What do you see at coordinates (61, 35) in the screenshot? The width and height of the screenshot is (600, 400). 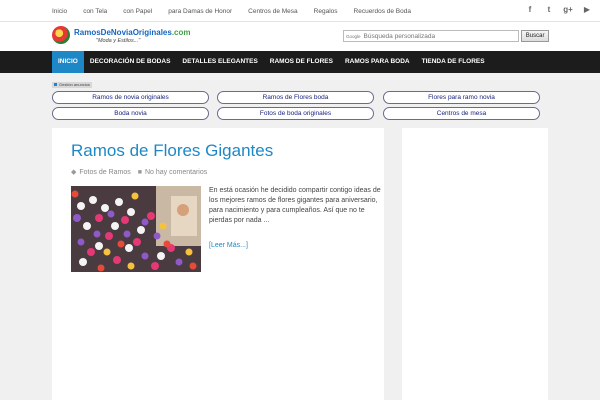 I see `flower-logo-icon` at bounding box center [61, 35].